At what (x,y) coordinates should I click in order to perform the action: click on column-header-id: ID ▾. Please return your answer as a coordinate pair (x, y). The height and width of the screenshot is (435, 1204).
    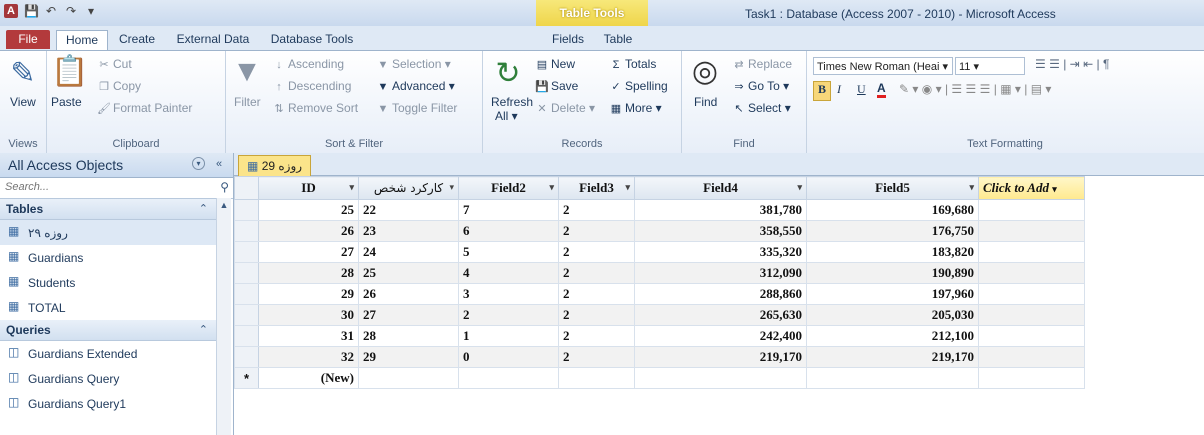
    Looking at the image, I should click on (308, 188).